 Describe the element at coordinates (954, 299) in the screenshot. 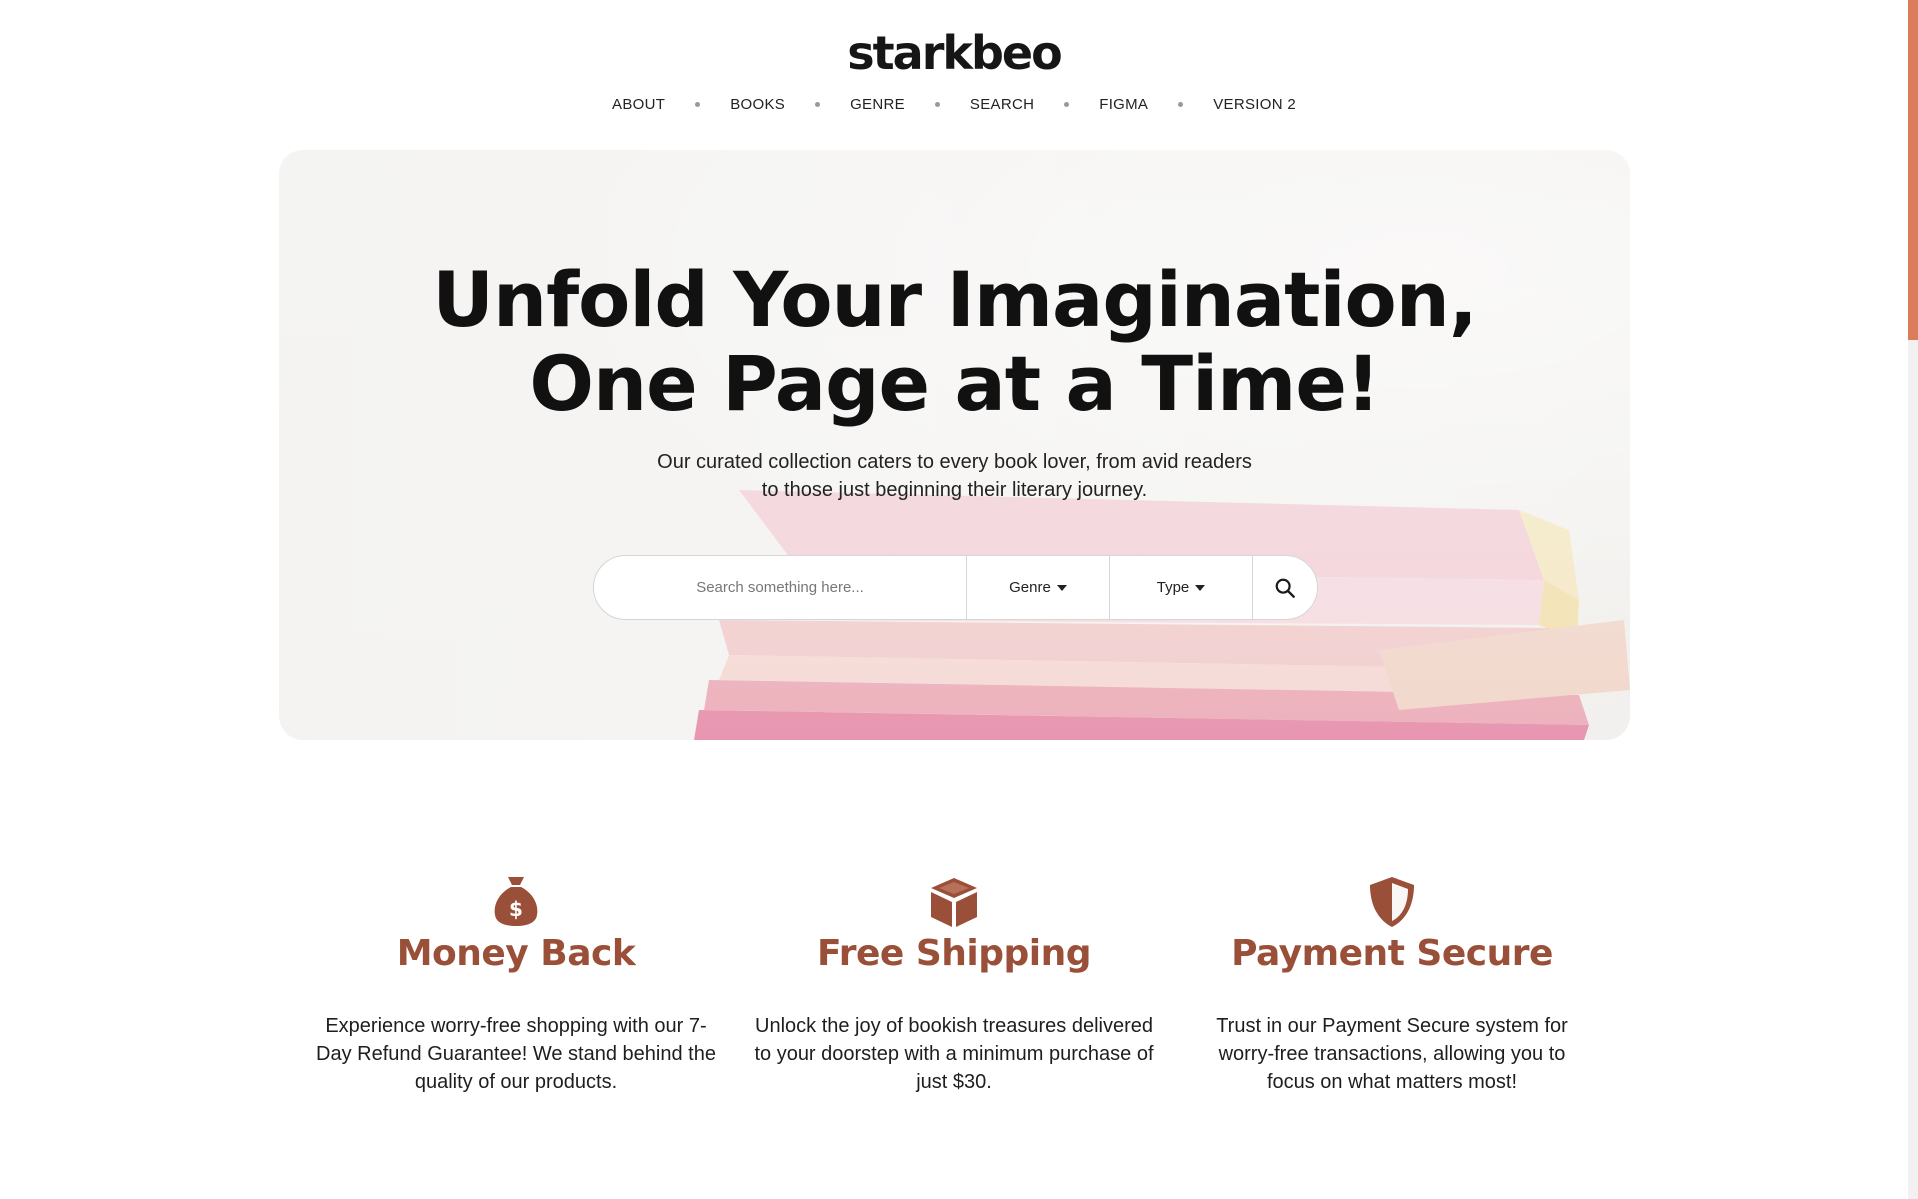

I see `hero-title-line-1: Unfold Your Imagination,` at that location.